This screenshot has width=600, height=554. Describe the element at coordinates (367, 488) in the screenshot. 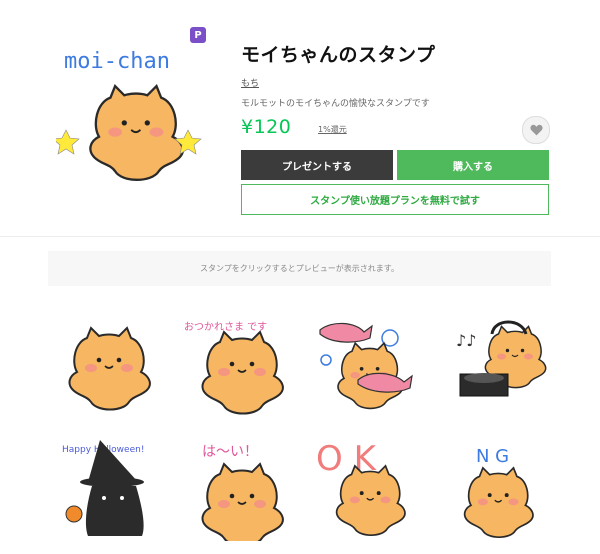

I see `sticker-7: O K` at that location.